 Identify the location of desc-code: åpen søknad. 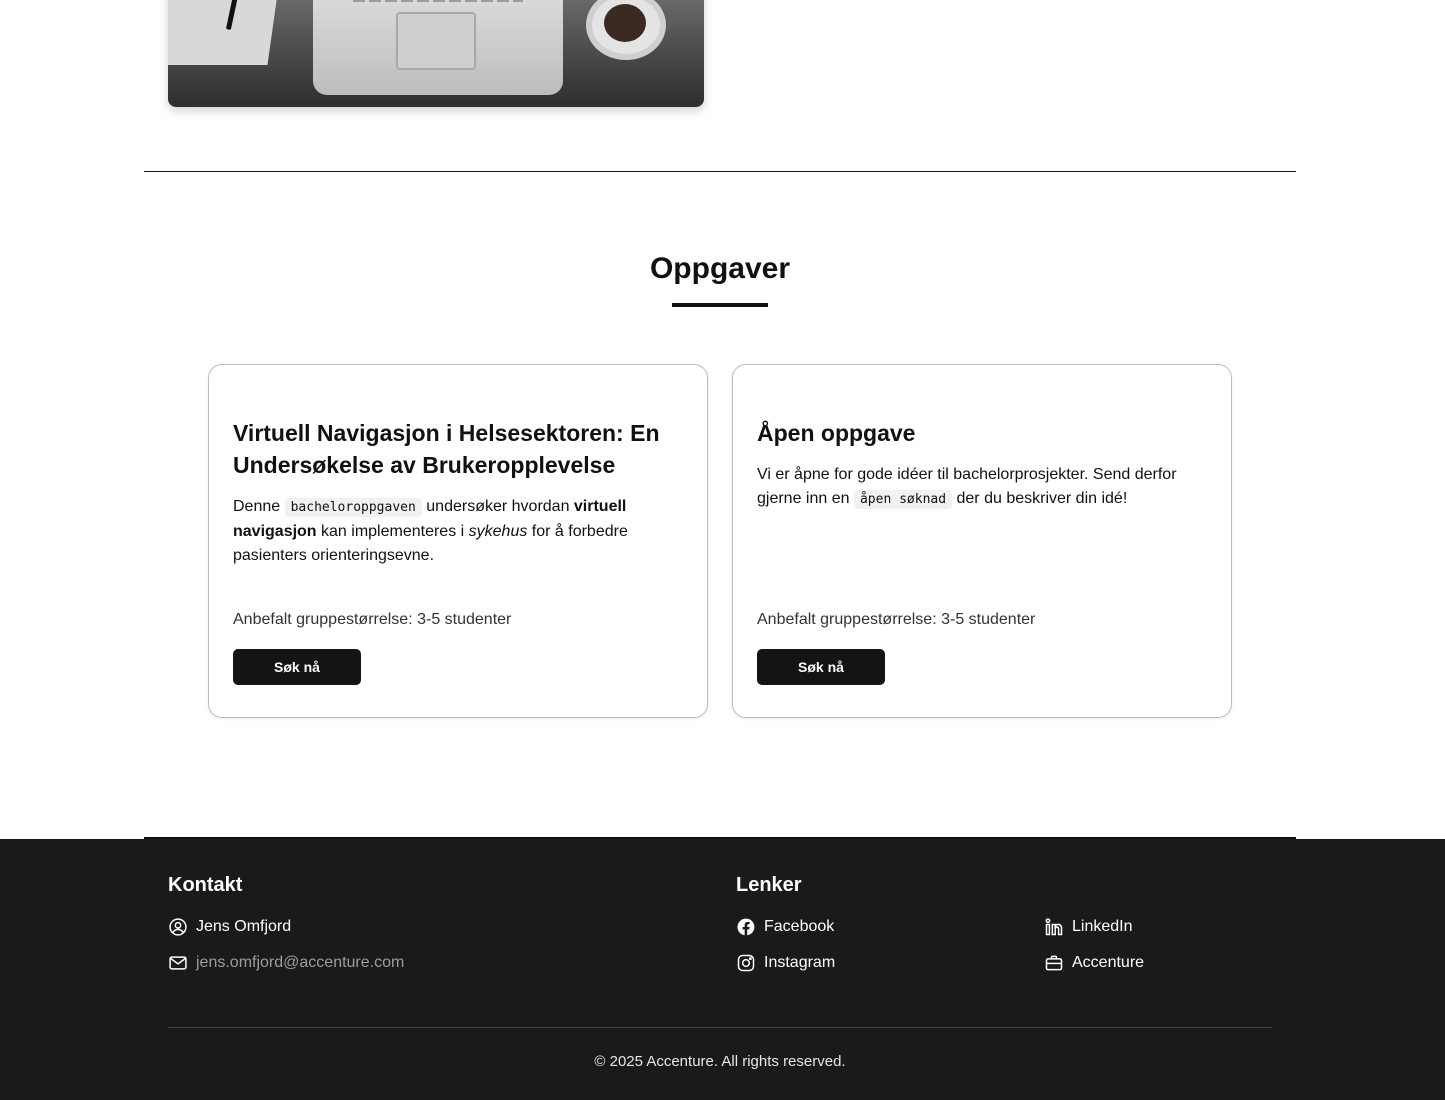
(903, 499).